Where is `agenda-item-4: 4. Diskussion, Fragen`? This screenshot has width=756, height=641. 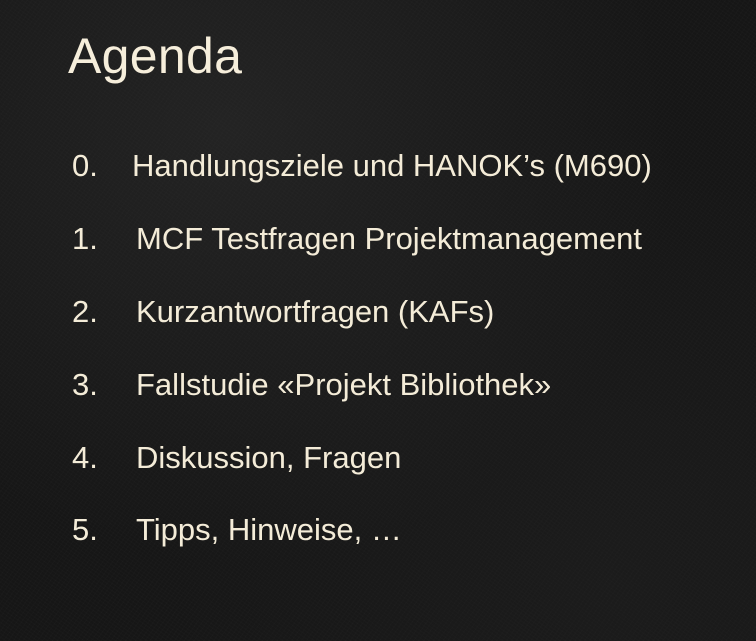
agenda-item-4: 4. Diskussion, Fragen is located at coordinates (236, 457).